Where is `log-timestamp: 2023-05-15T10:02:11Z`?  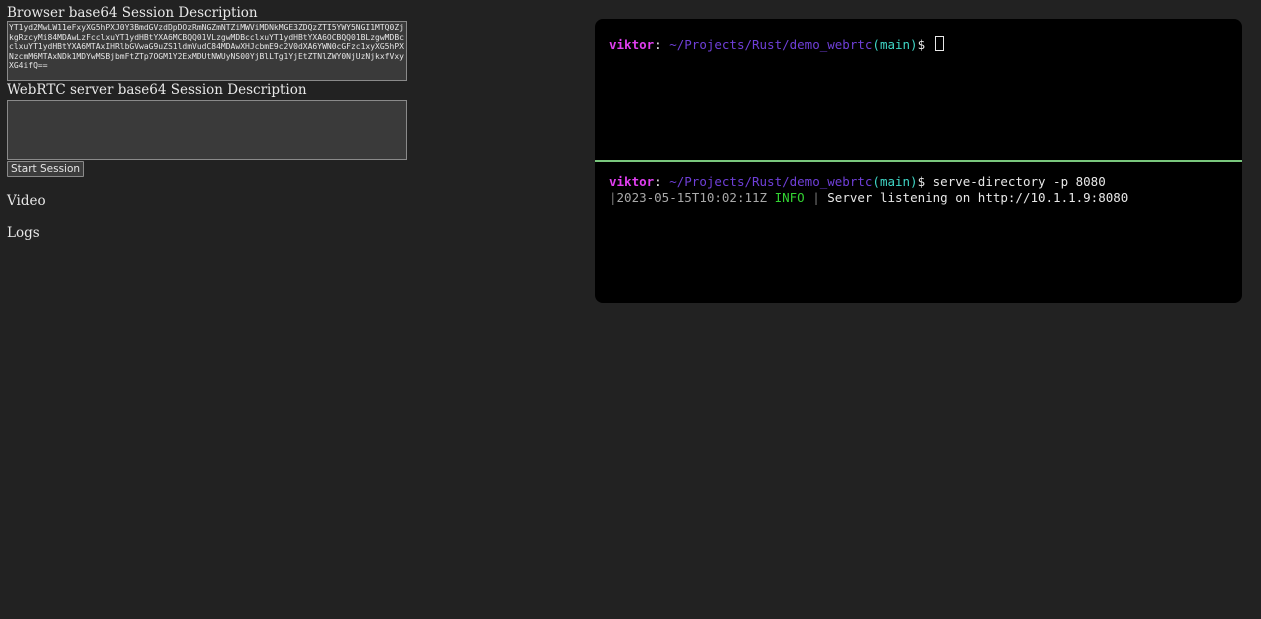 log-timestamp: 2023-05-15T10:02:11Z is located at coordinates (692, 197).